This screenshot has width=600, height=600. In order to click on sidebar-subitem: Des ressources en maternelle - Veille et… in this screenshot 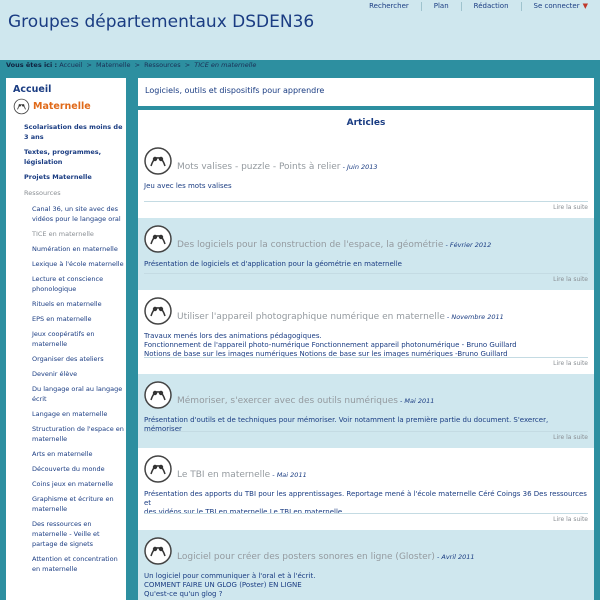, I will do `click(78, 534)`.